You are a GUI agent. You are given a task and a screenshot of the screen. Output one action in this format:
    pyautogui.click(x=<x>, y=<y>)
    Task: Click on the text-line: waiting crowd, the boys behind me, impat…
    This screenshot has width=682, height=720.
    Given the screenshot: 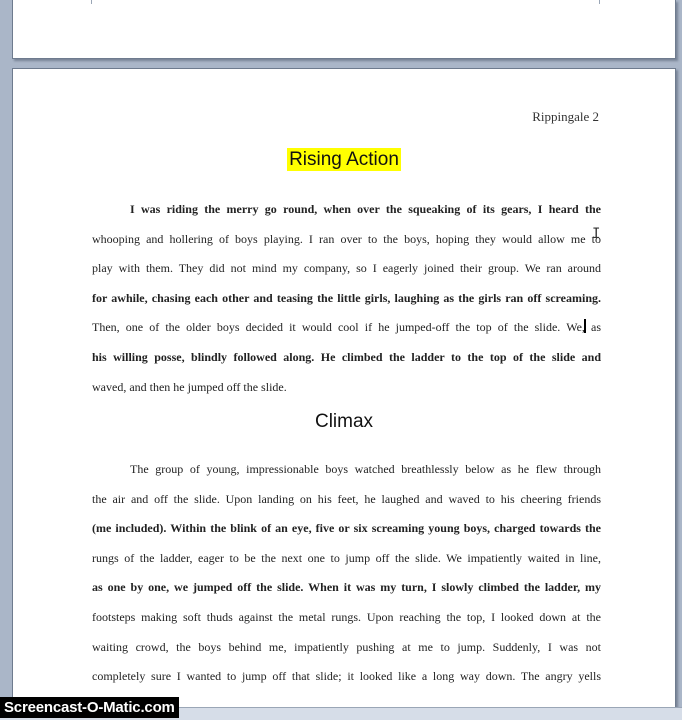 What is the action you would take?
    pyautogui.click(x=346, y=646)
    